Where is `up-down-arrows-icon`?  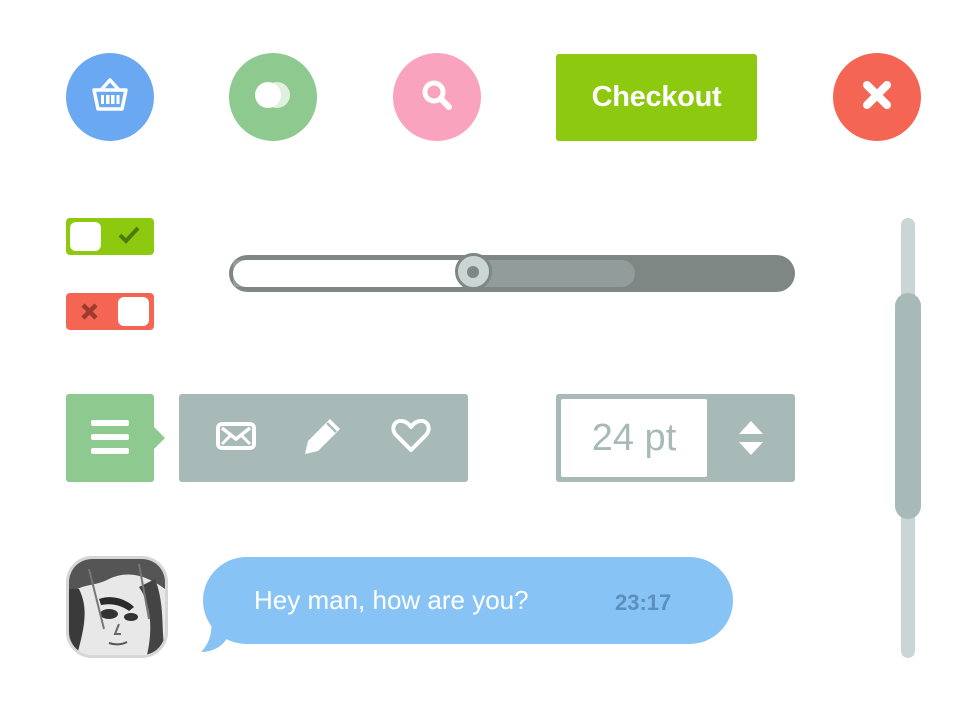
up-down-arrows-icon is located at coordinates (751, 442).